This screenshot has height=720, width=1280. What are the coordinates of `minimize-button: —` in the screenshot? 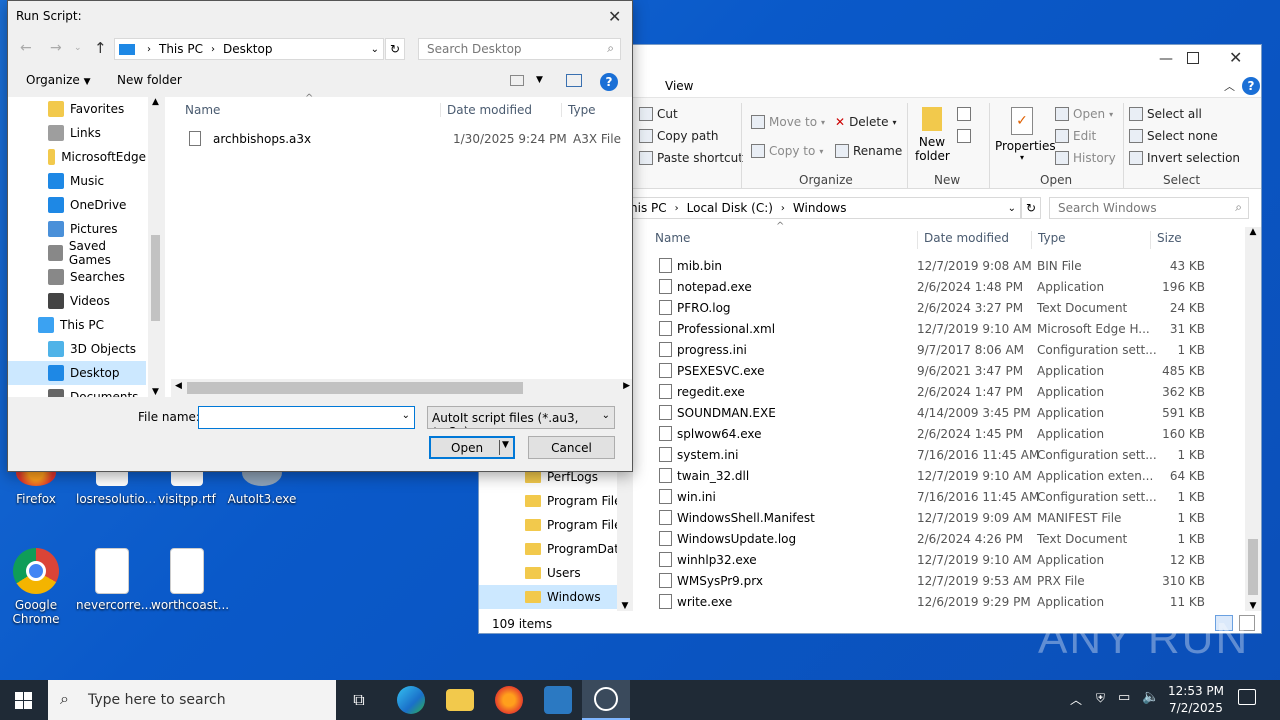 It's located at (1169, 59).